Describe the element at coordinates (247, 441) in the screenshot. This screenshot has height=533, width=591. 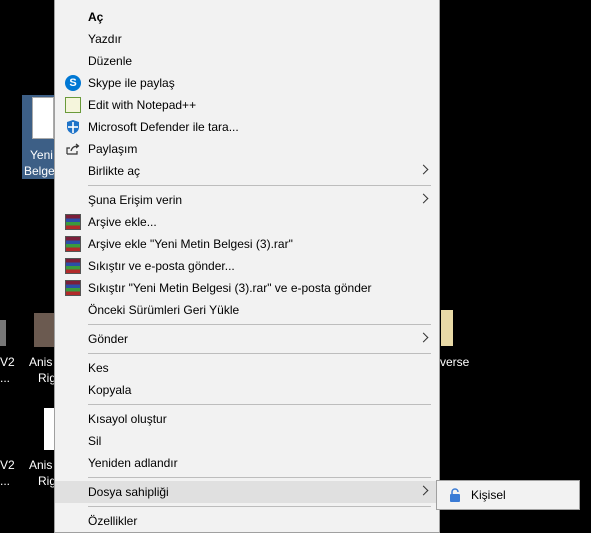
I see `menu-item-delete: Sil` at that location.